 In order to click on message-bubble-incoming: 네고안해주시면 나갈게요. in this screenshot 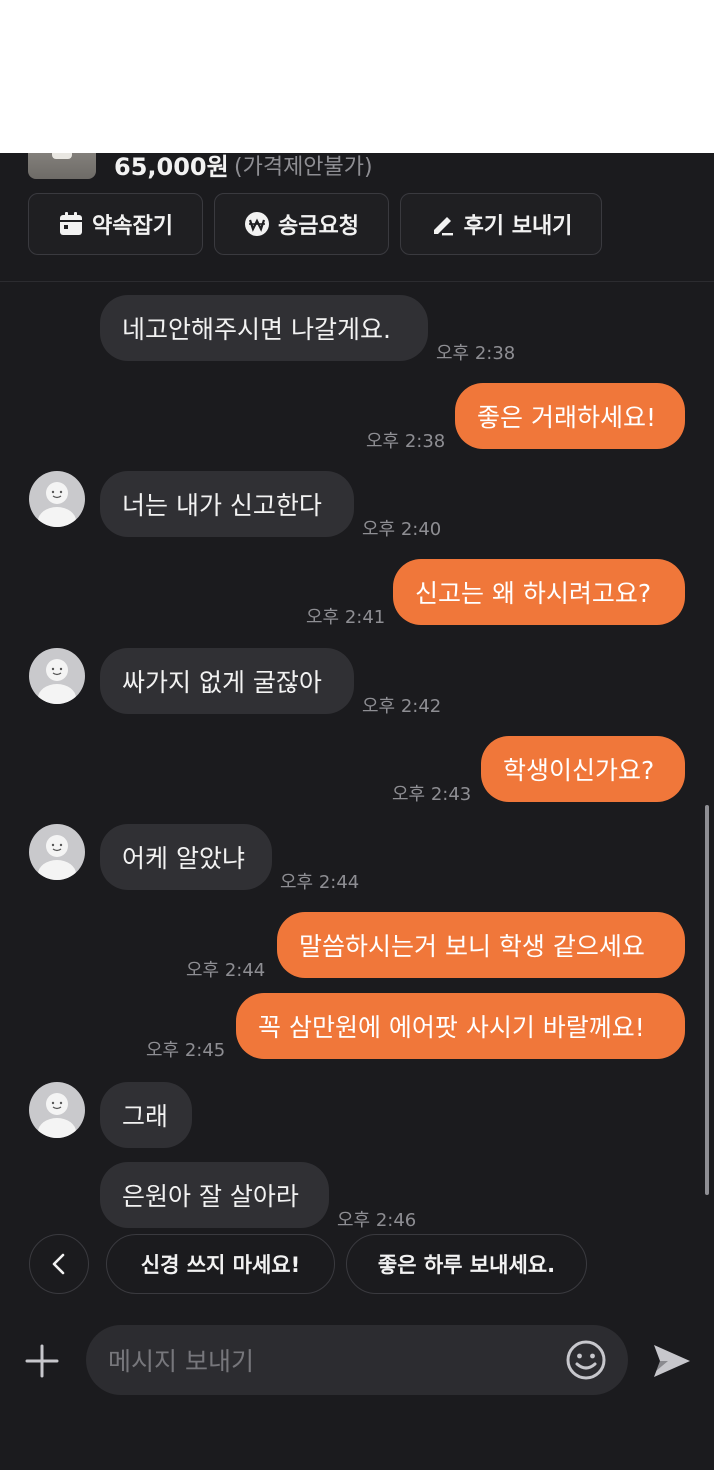, I will do `click(264, 328)`.